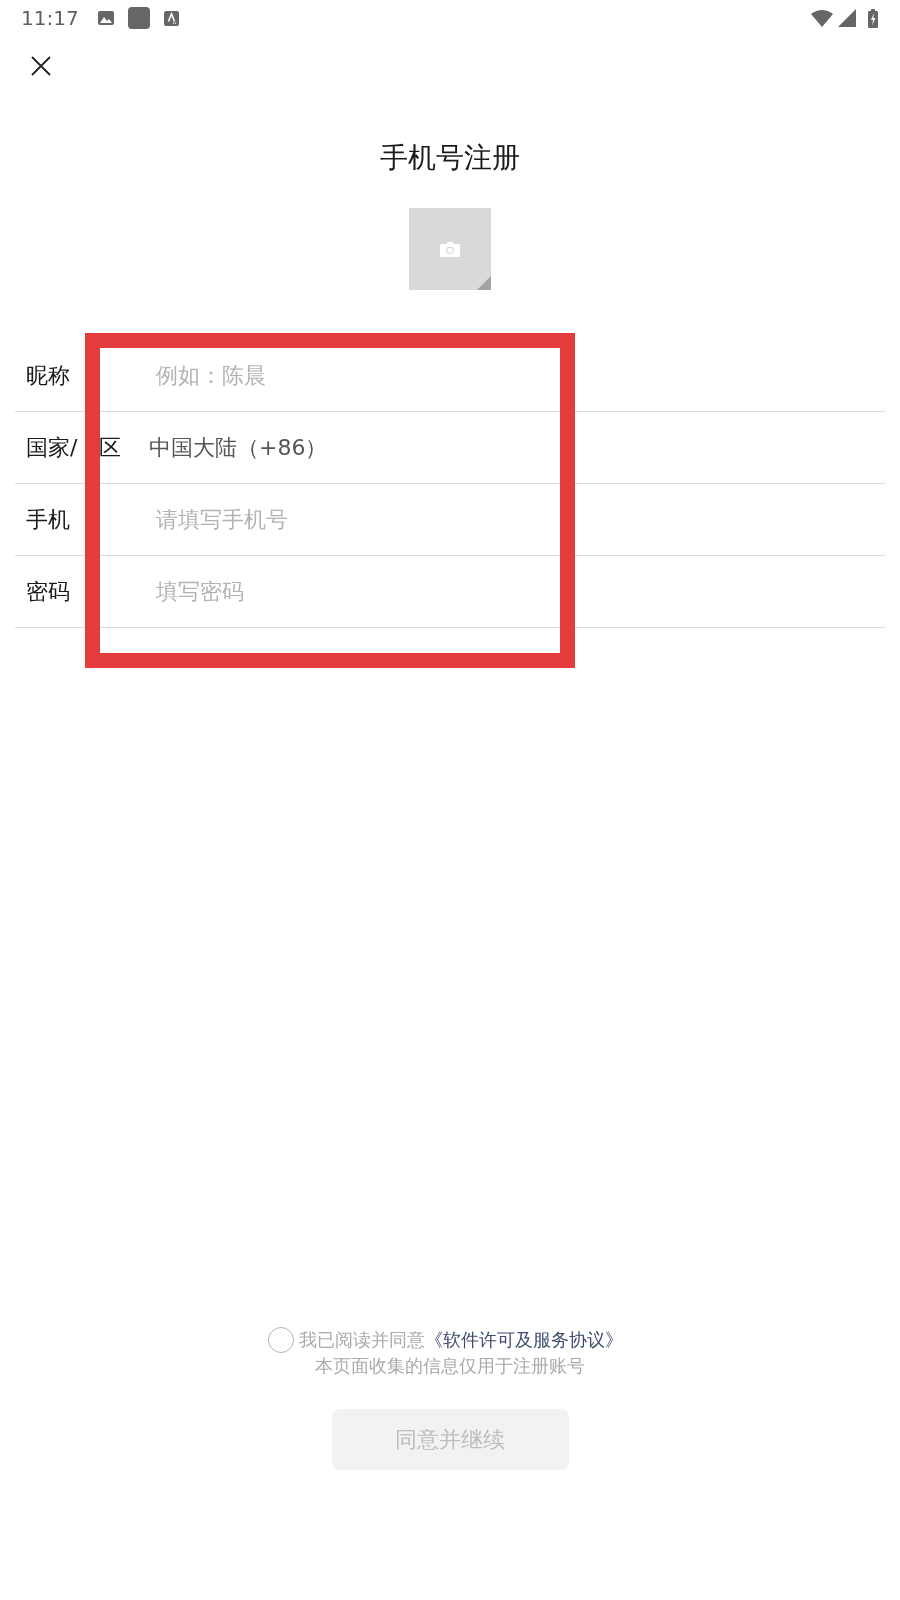 The image size is (900, 1600). I want to click on field-label: 手机, so click(48, 519).